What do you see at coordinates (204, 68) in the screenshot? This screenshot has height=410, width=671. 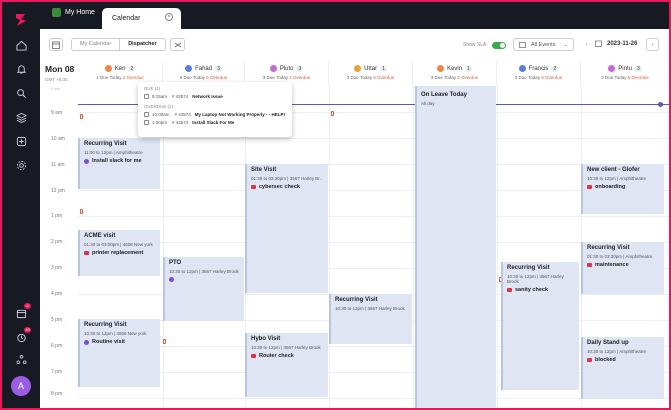 I see `tech-name: Fahad` at bounding box center [204, 68].